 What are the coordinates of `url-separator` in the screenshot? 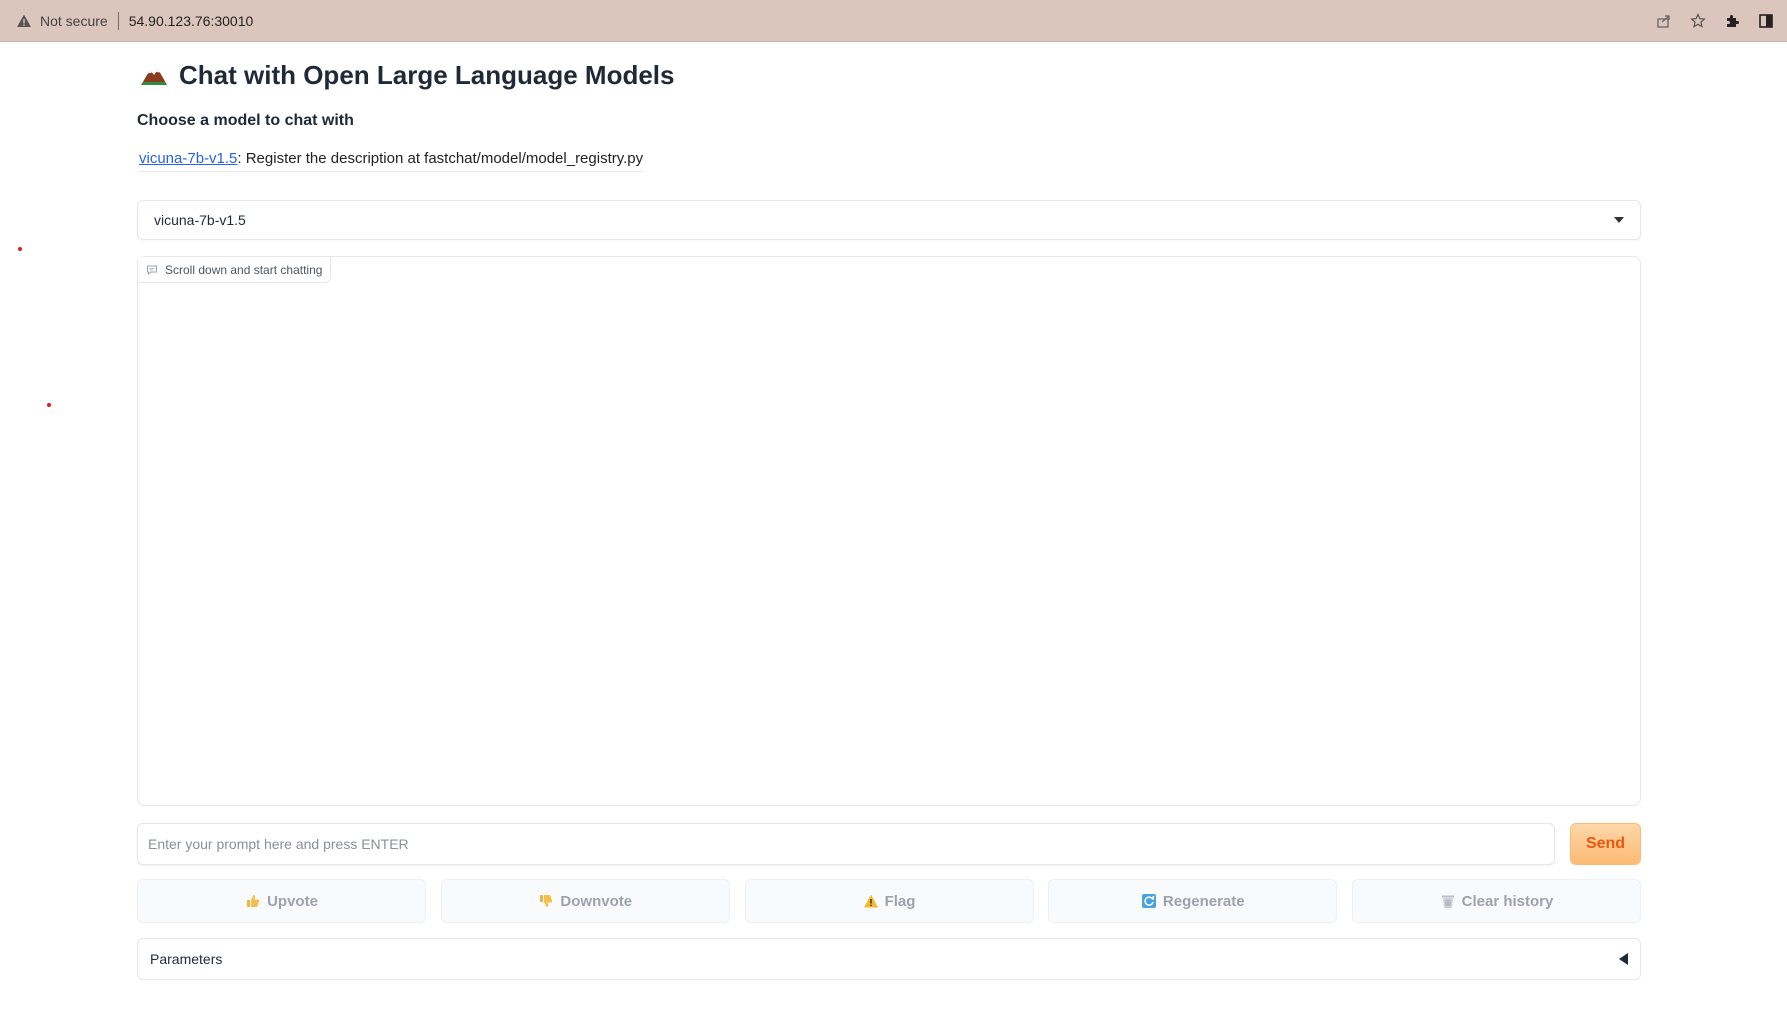 It's located at (118, 20).